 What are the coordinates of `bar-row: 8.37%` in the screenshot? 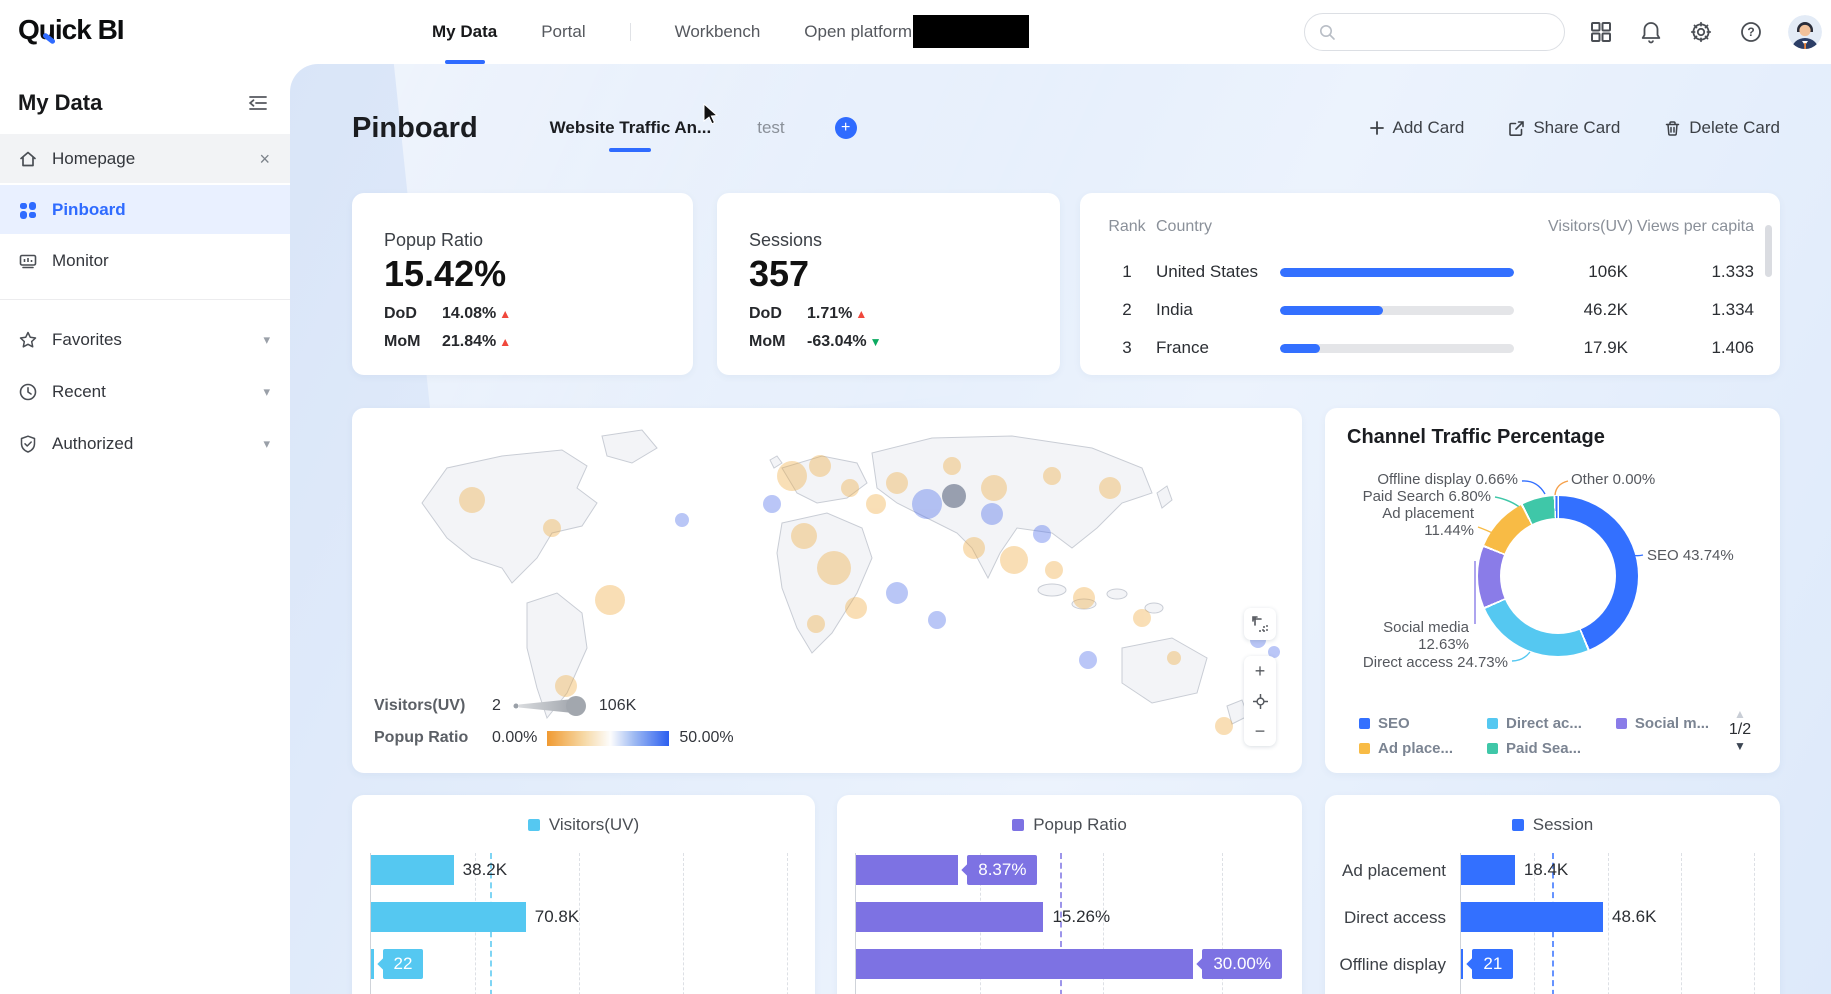 It's located at (1069, 870).